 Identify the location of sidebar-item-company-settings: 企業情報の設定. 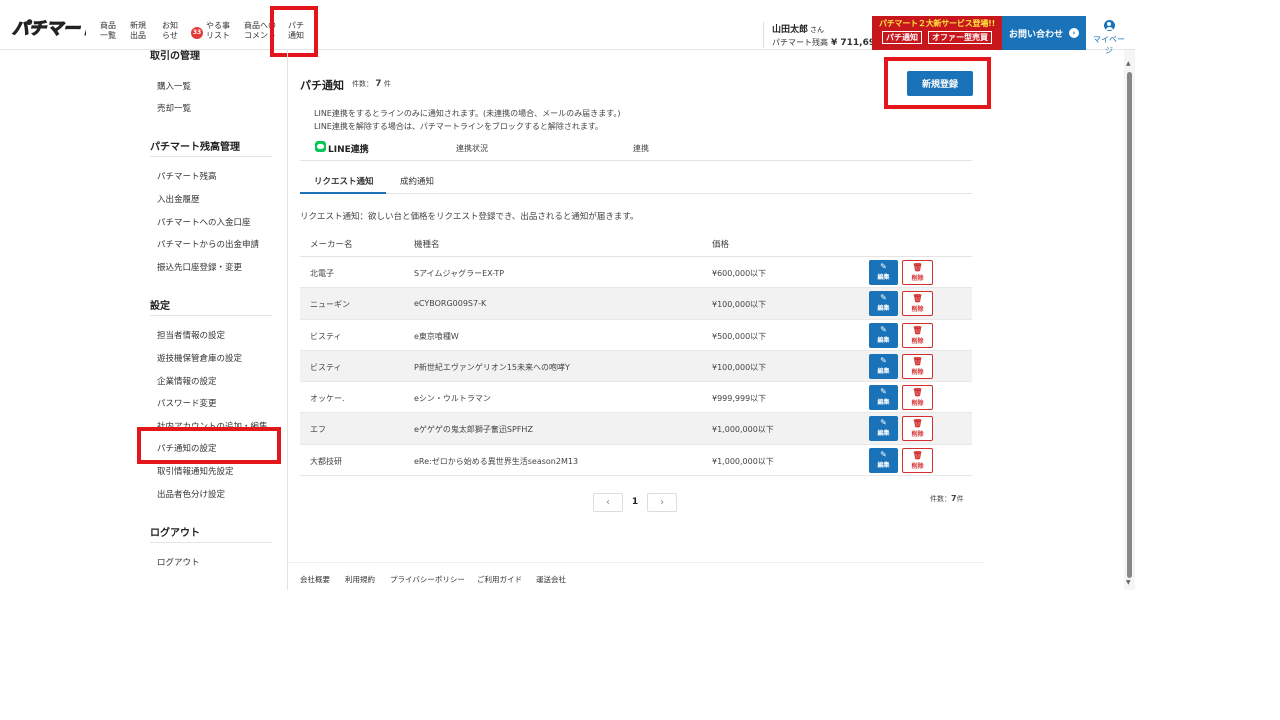
(187, 381).